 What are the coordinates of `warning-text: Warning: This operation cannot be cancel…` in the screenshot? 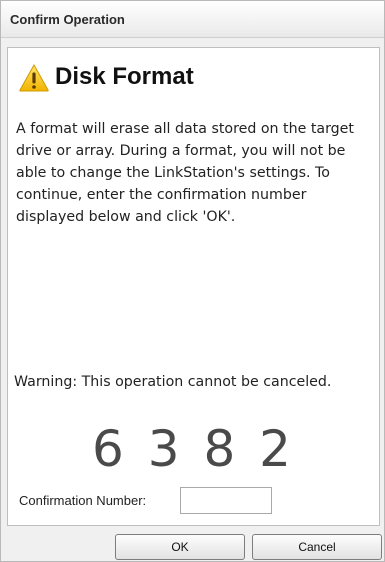 It's located at (173, 382).